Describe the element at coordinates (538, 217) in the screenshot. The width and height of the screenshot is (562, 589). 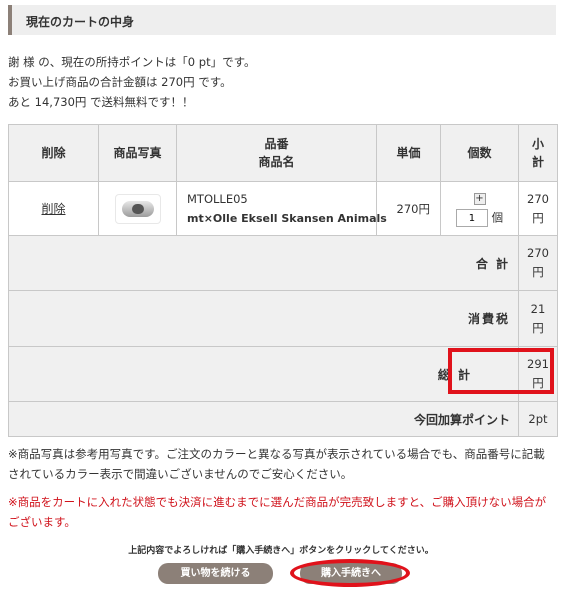
I see `item-subtotal-unit: 円` at that location.